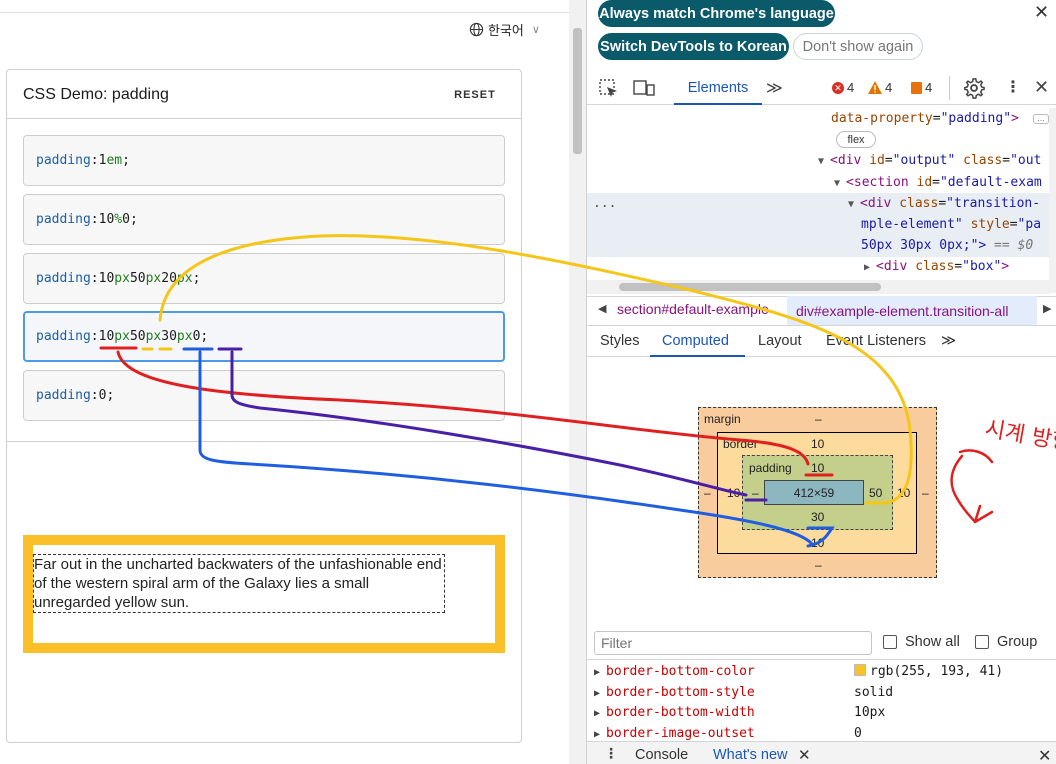 The width and height of the screenshot is (1056, 764). What do you see at coordinates (932, 642) in the screenshot?
I see `show-all-label: Show all` at bounding box center [932, 642].